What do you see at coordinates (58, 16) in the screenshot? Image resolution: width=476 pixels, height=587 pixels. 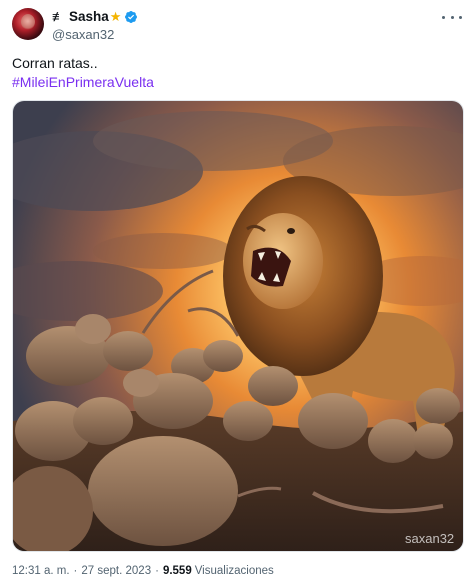 I see `name-prefix: ≢` at bounding box center [58, 16].